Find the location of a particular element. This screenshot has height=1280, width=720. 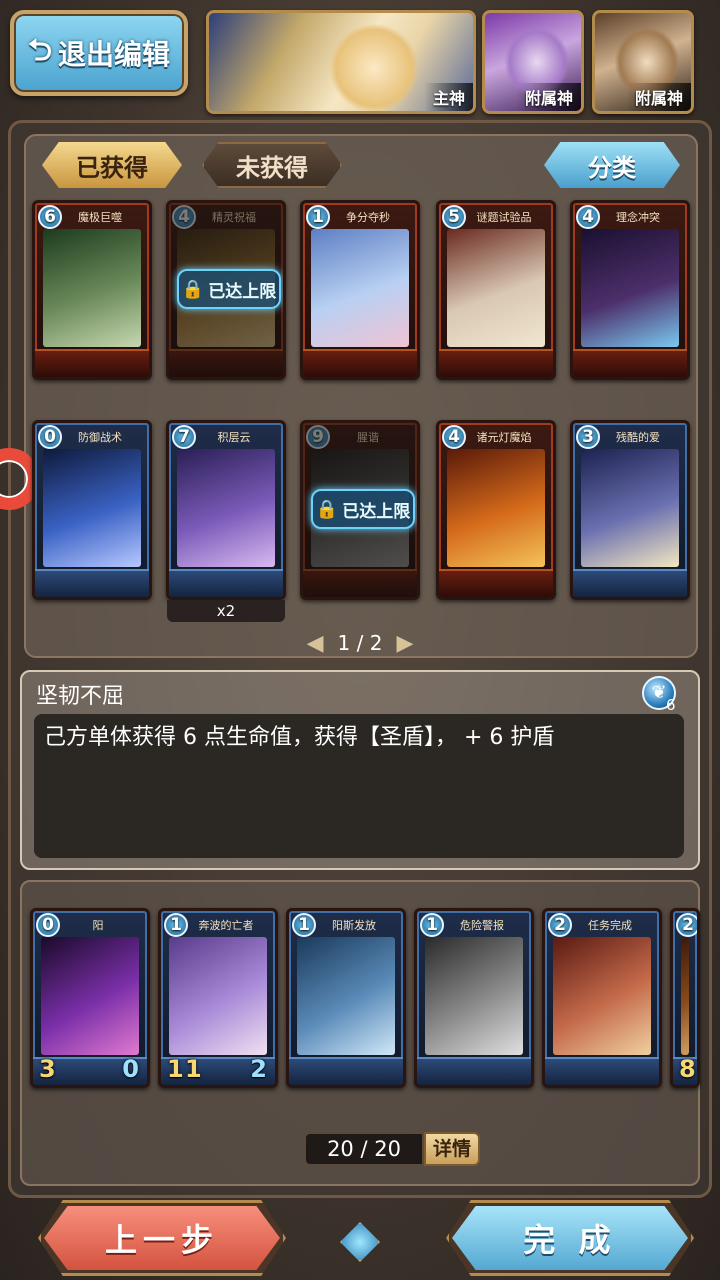

deck-card: 28 is located at coordinates (685, 998).